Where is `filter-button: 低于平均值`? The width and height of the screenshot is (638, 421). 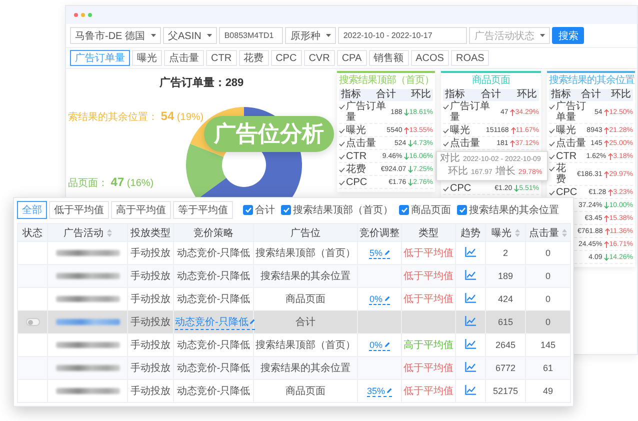
filter-button: 低于平均值 is located at coordinates (79, 210).